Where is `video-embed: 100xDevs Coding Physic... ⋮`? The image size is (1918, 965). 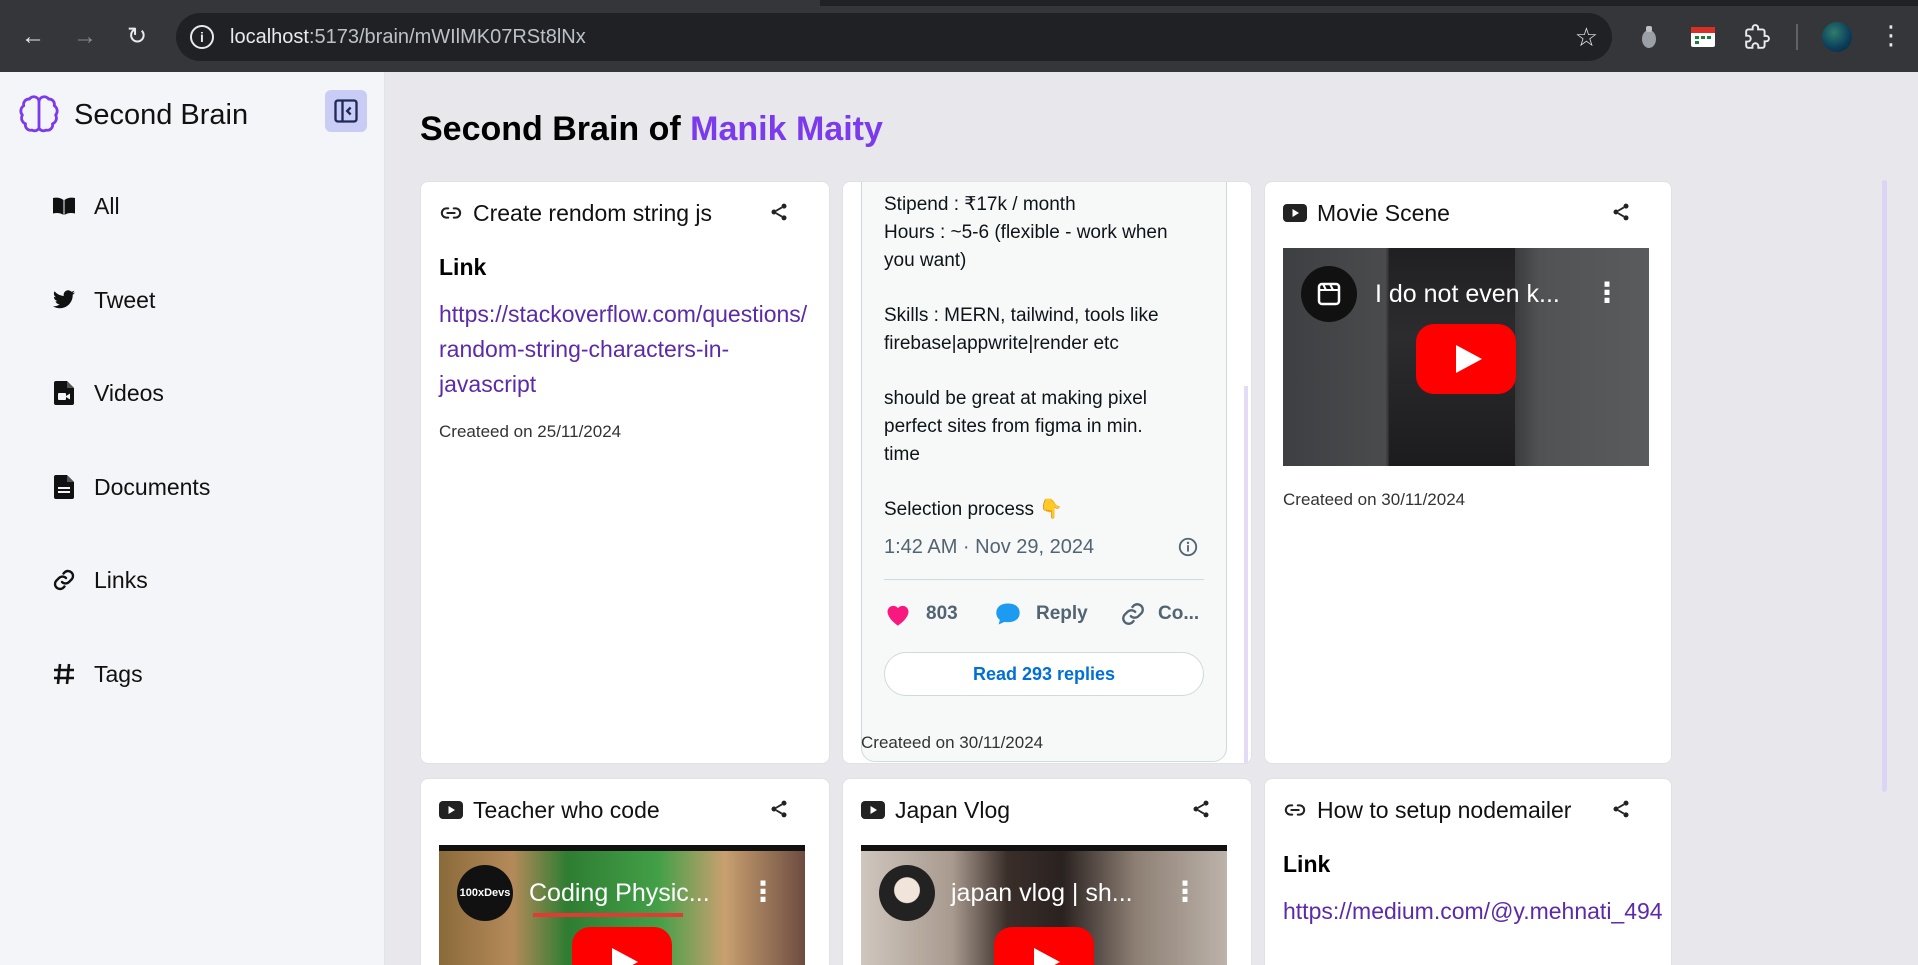
video-embed: 100xDevs Coding Physic... ⋮ is located at coordinates (622, 905).